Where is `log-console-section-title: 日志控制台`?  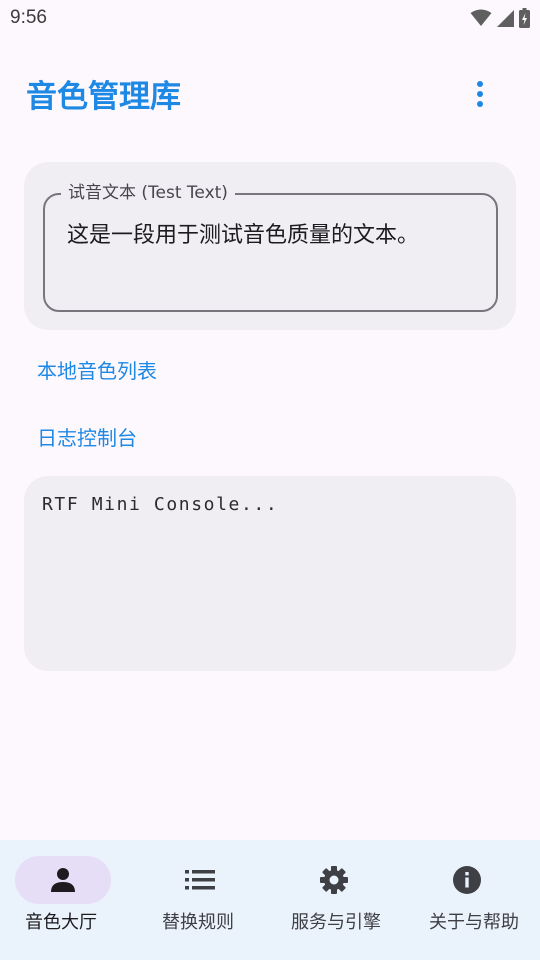
log-console-section-title: 日志控制台 is located at coordinates (87, 438).